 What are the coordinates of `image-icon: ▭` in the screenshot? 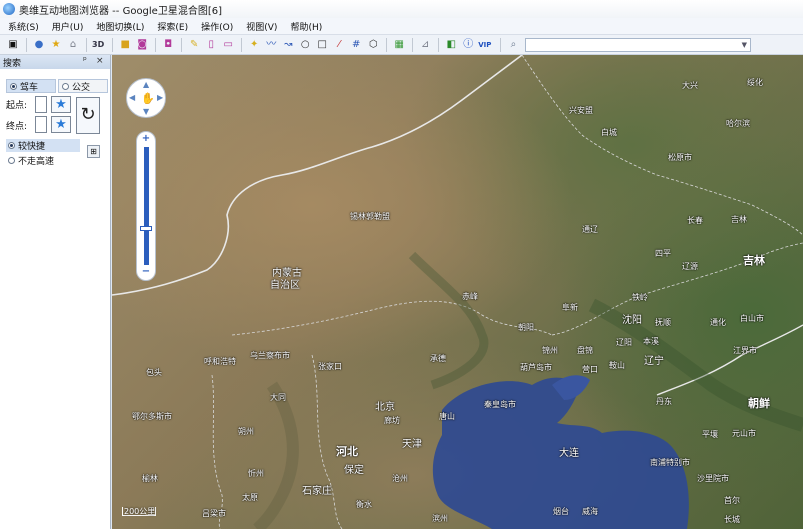 It's located at (228, 45).